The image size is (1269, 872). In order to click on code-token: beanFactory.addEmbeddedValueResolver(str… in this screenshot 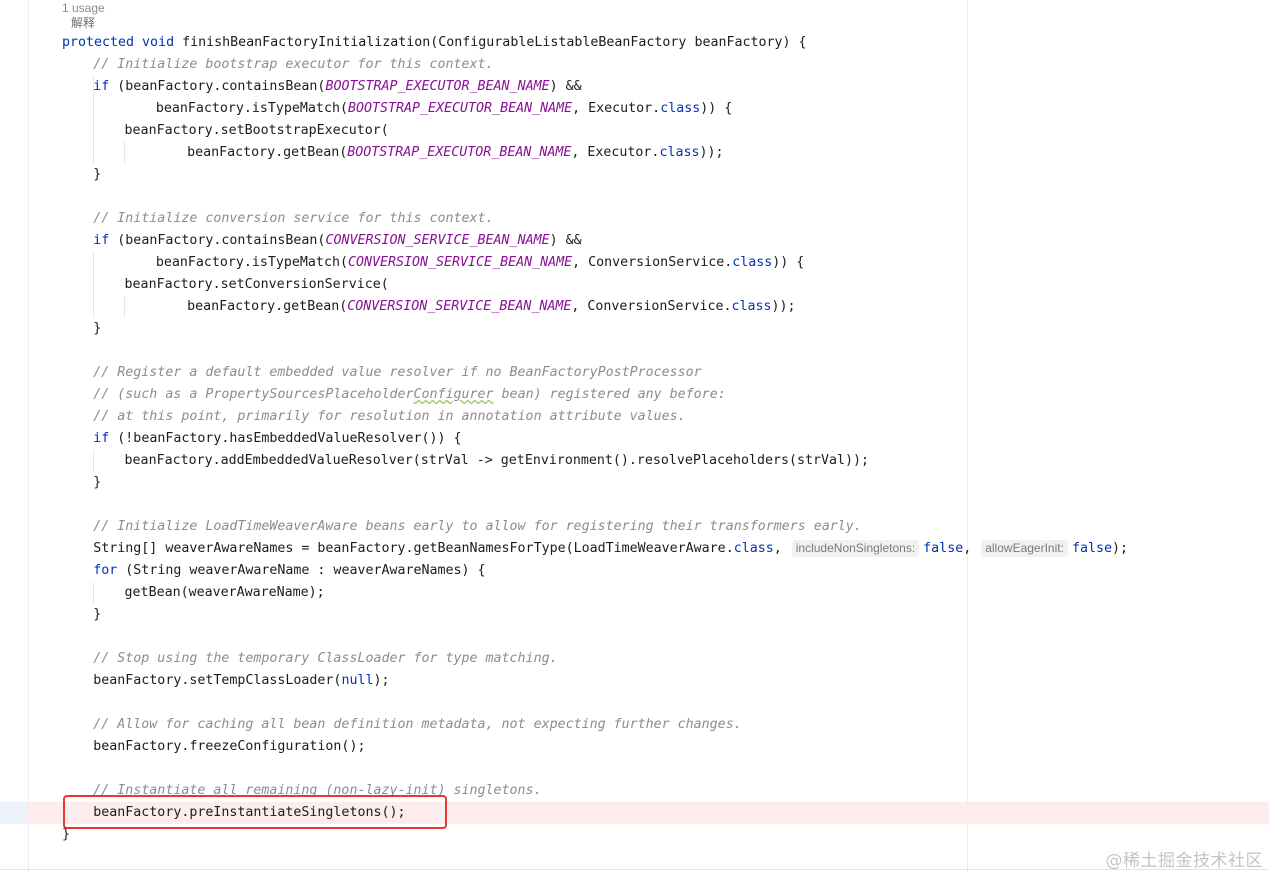, I will do `click(497, 460)`.